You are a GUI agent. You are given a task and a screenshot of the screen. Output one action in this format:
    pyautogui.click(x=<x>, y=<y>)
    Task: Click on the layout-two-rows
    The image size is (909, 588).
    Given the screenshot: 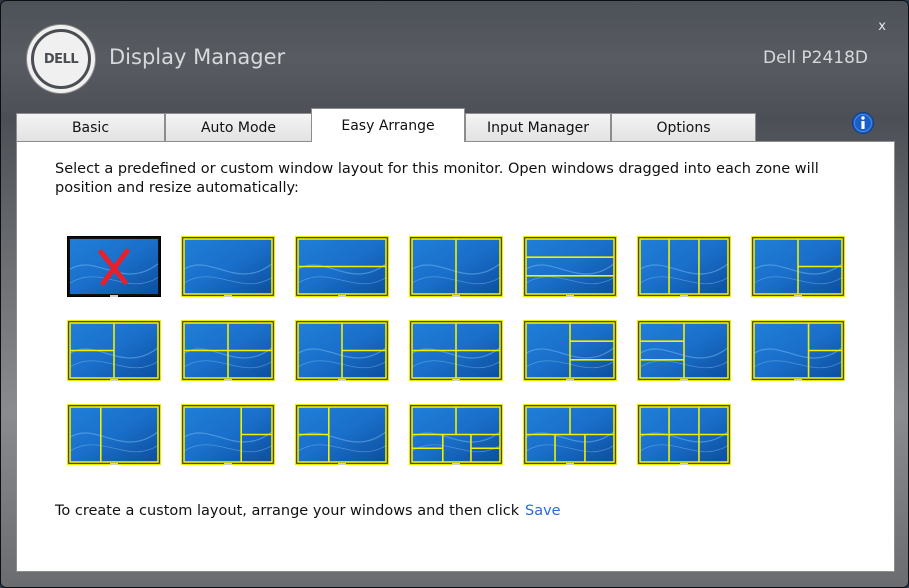 What is the action you would take?
    pyautogui.click(x=342, y=266)
    